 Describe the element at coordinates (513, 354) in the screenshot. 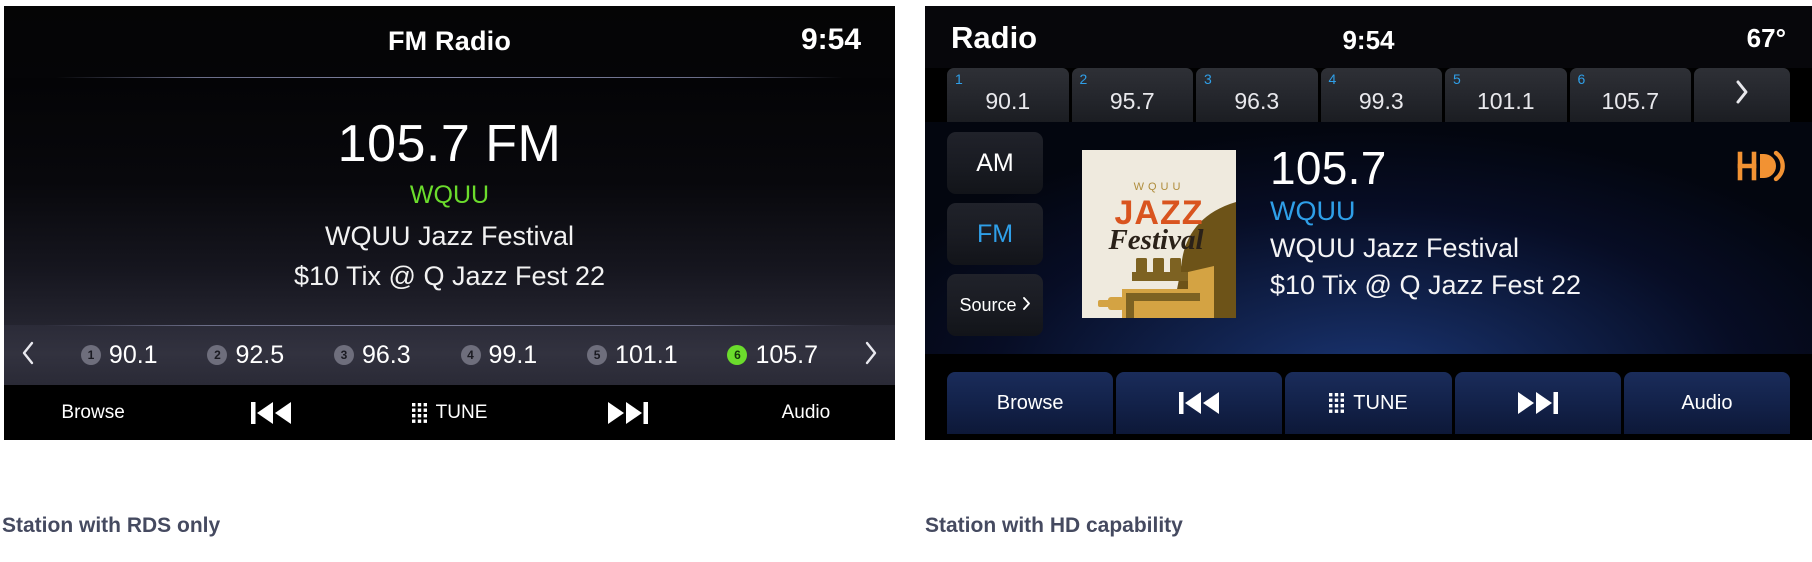

I see `rds-preset-4-value: 99.1` at that location.